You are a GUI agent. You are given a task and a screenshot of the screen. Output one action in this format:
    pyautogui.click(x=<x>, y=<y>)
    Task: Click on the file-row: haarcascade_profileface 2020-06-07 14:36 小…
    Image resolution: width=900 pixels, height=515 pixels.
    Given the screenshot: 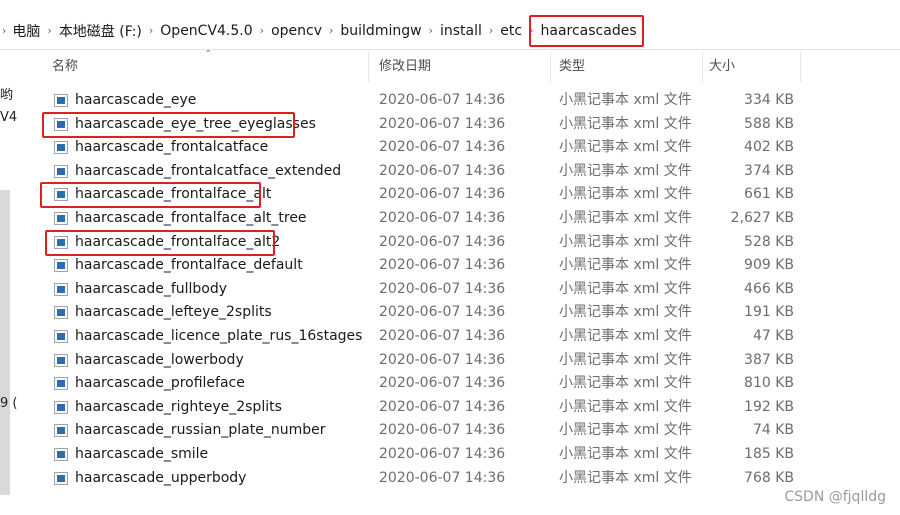 What is the action you would take?
    pyautogui.click(x=464, y=384)
    